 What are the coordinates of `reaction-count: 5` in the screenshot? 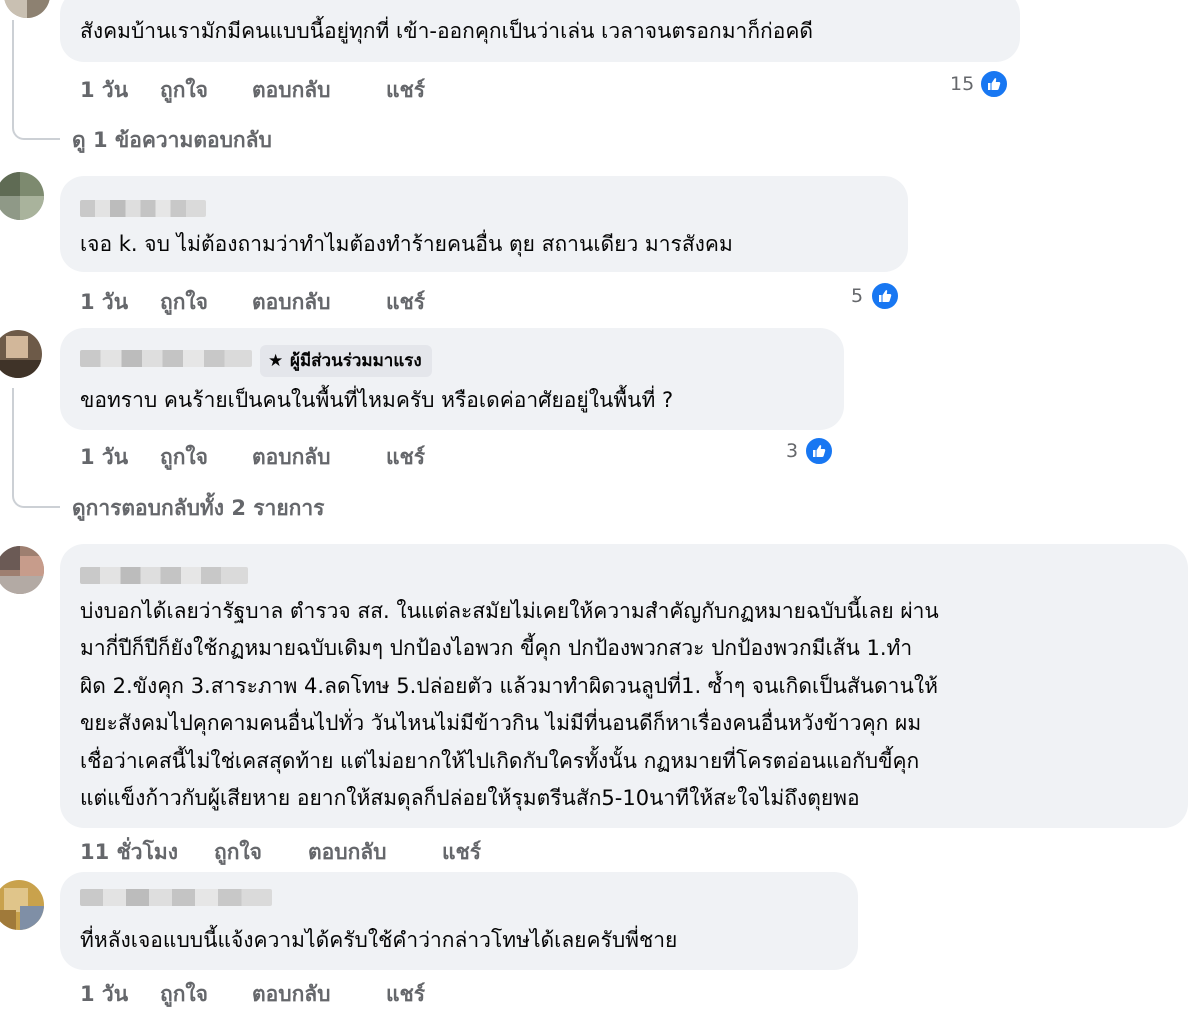 It's located at (857, 296).